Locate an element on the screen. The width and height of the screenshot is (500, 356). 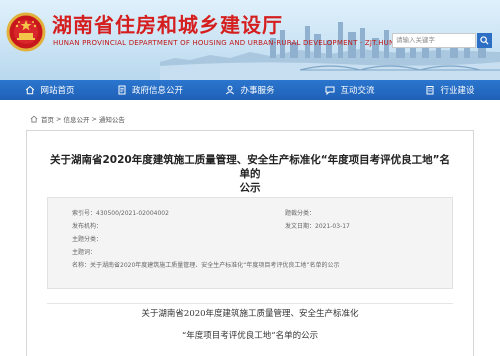
main-nav: 网站首页 政府信息公开 办事服务 互动交流 行业建设 is located at coordinates (250, 90).